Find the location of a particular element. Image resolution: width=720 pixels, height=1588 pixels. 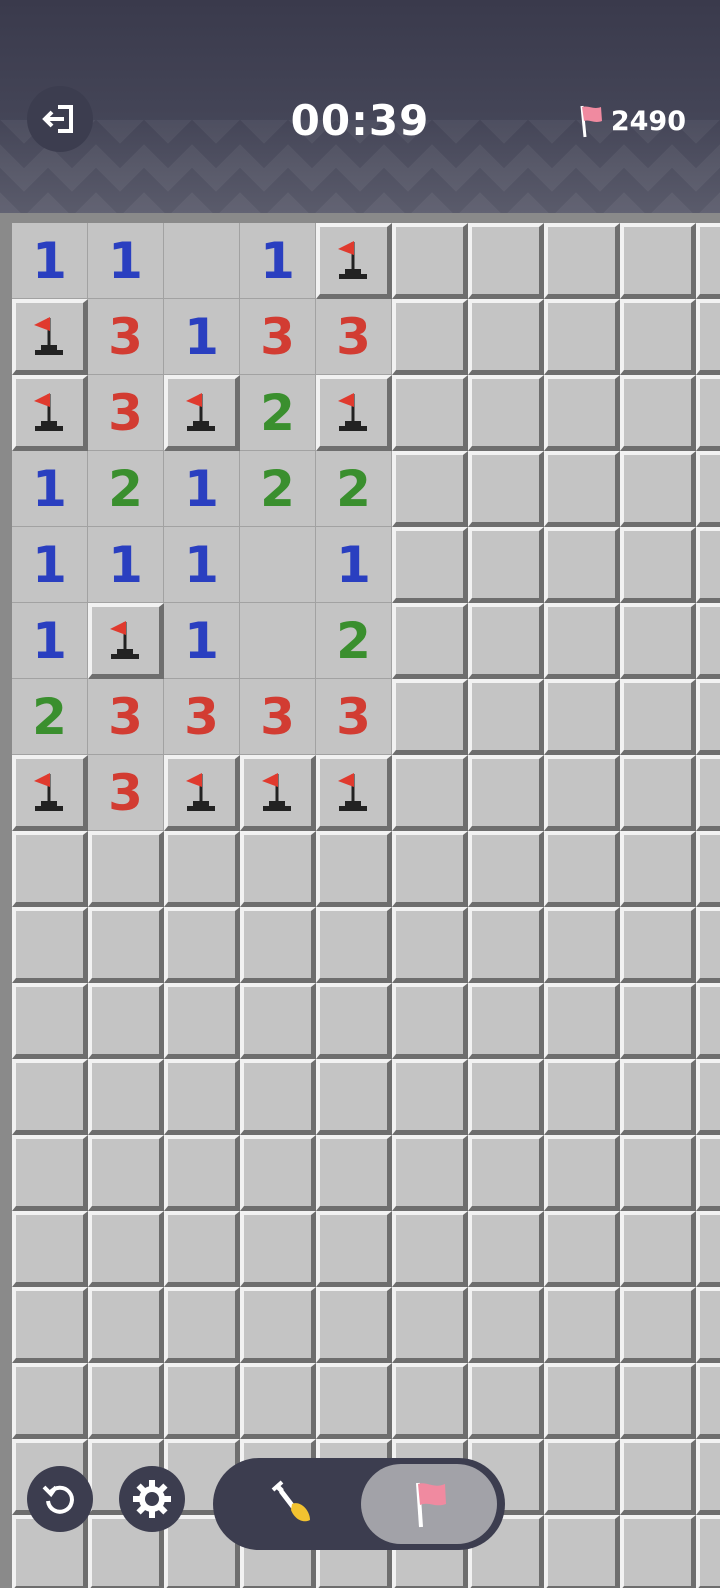

flag-mode-button is located at coordinates (429, 1504).